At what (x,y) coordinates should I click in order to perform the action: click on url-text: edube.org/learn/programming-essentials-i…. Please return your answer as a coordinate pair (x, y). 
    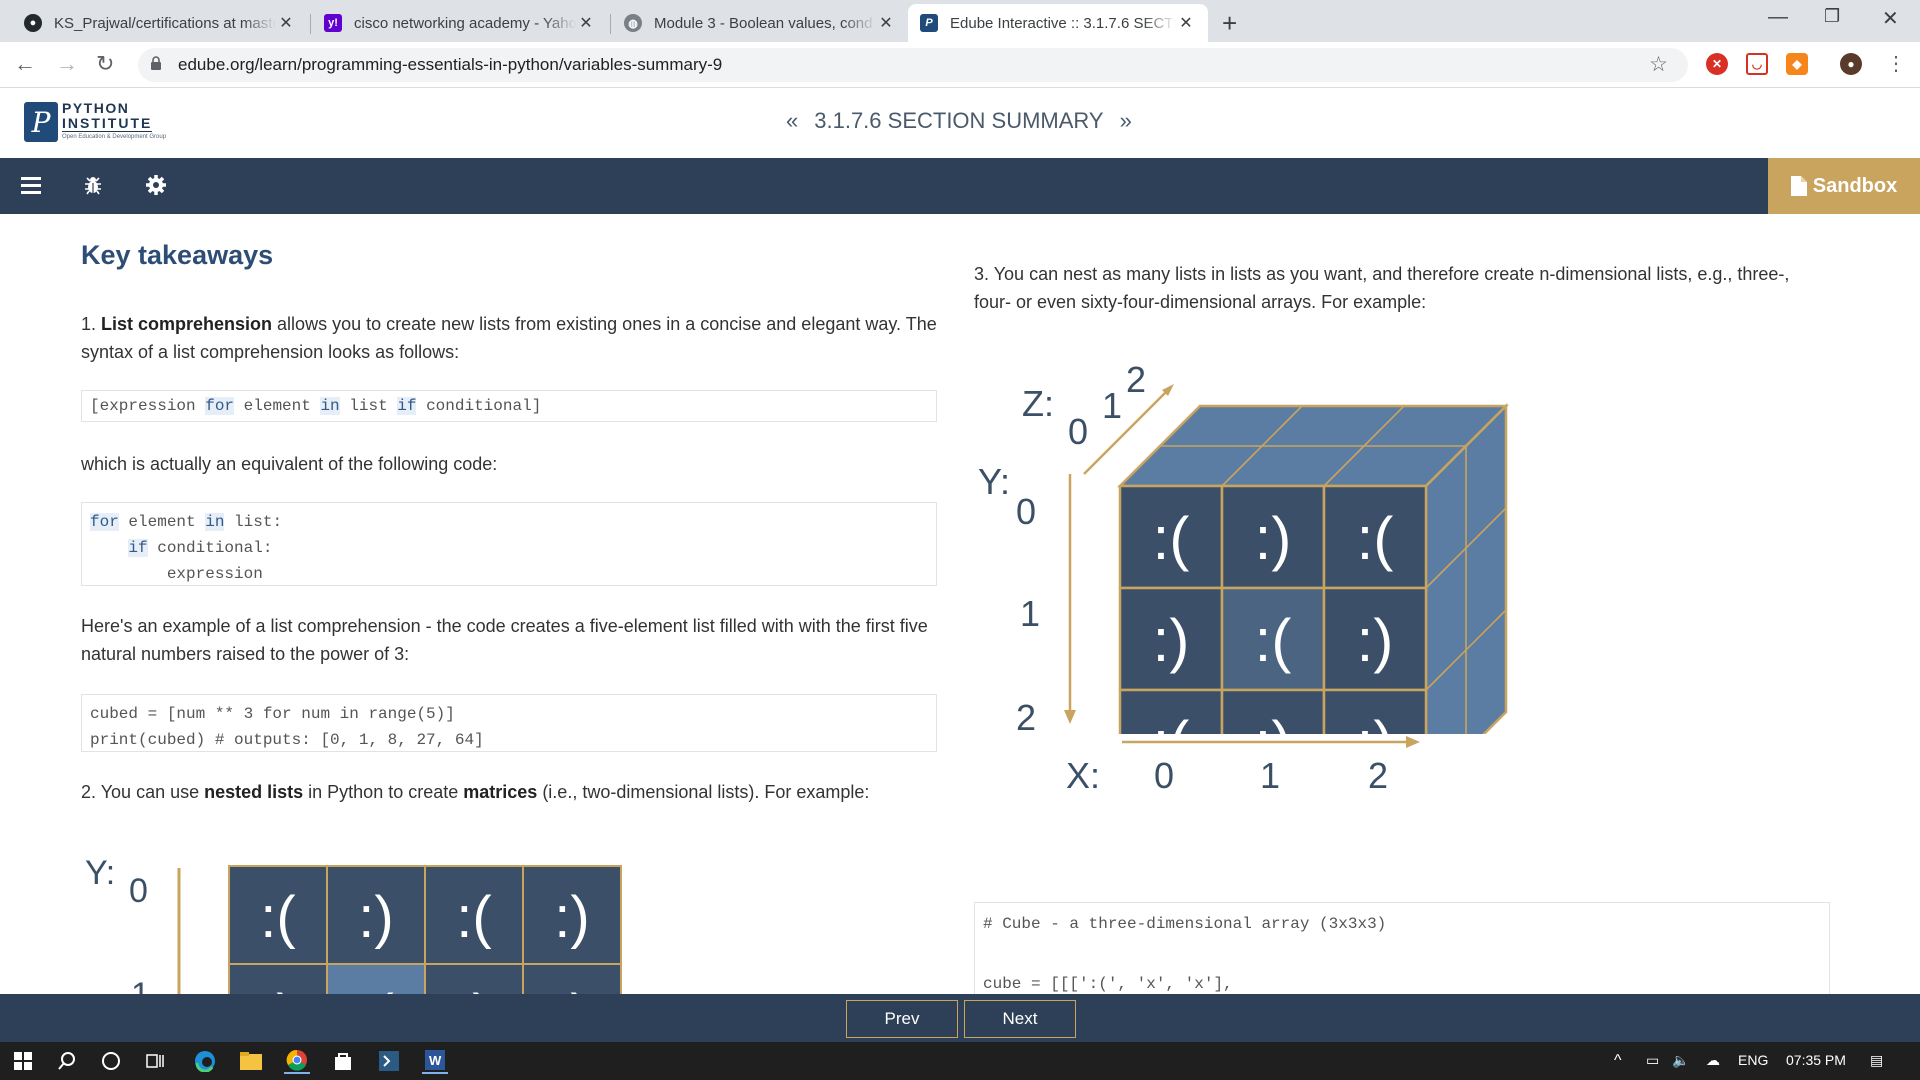
    Looking at the image, I should click on (450, 64).